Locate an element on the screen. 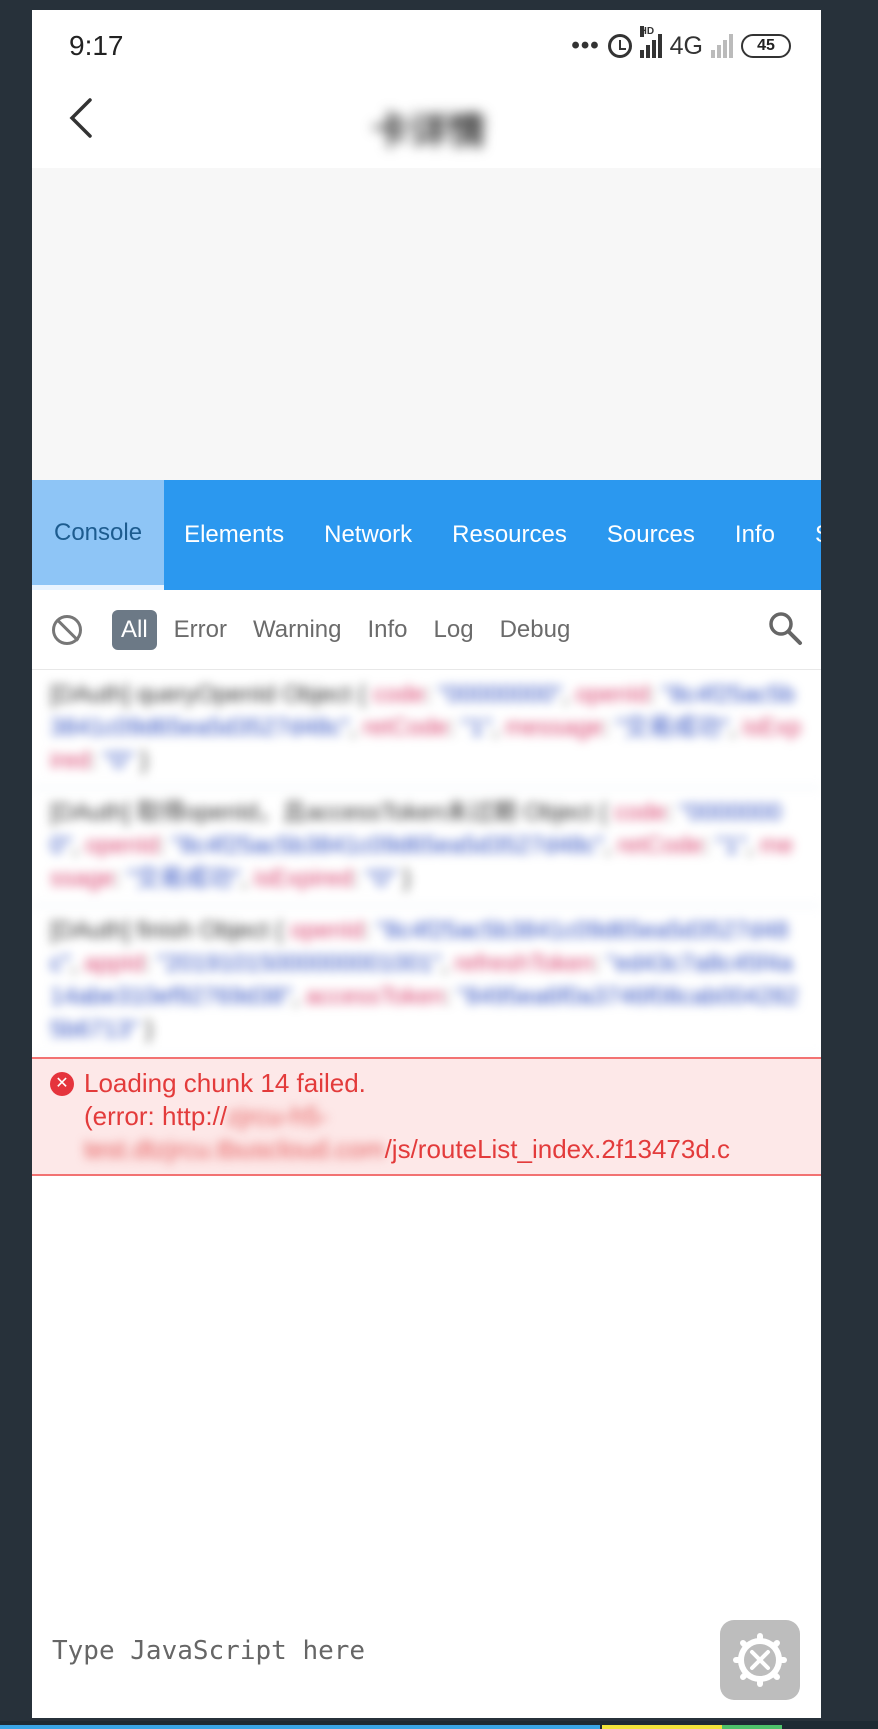 Image resolution: width=878 pixels, height=1729 pixels. console-filterbar: All Error Warning Info Log Debug is located at coordinates (426, 630).